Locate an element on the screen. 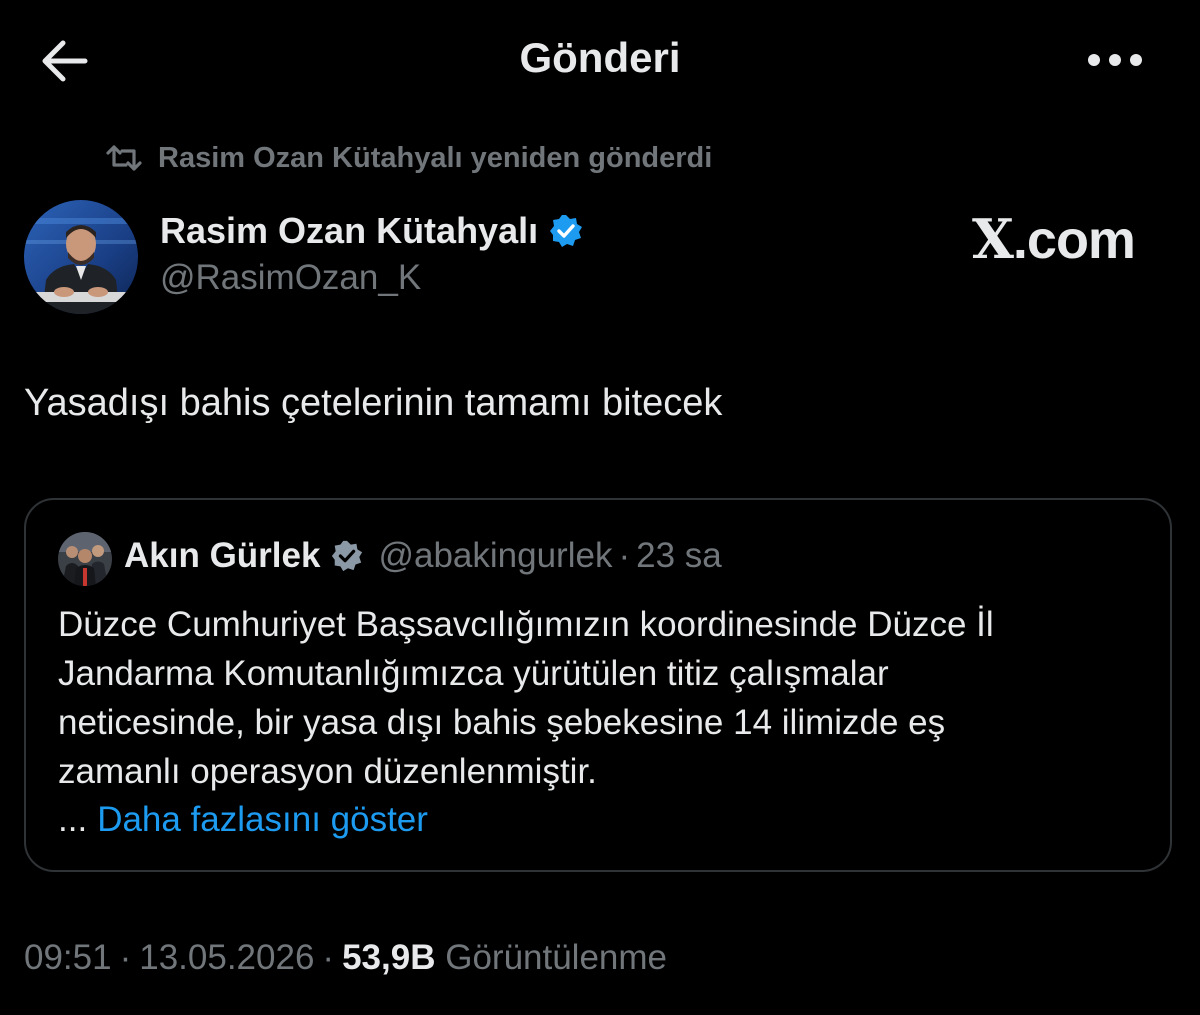 The width and height of the screenshot is (1200, 1015). author-name: Rasim Ozan Kütahyalı is located at coordinates (372, 231).